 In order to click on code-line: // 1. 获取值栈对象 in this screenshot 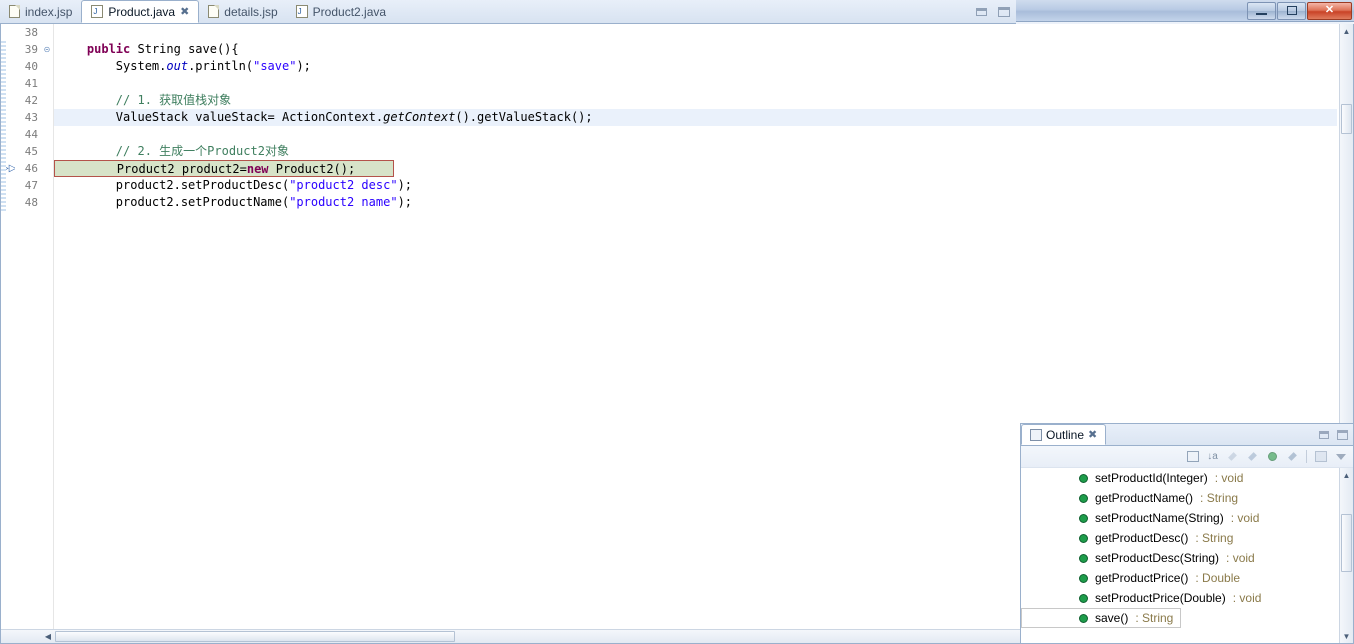, I will do `click(695, 100)`.